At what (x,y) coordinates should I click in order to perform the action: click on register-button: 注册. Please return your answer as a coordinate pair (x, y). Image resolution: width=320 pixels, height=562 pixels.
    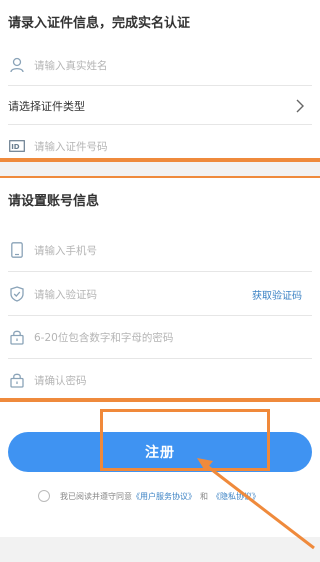
    Looking at the image, I should click on (160, 452).